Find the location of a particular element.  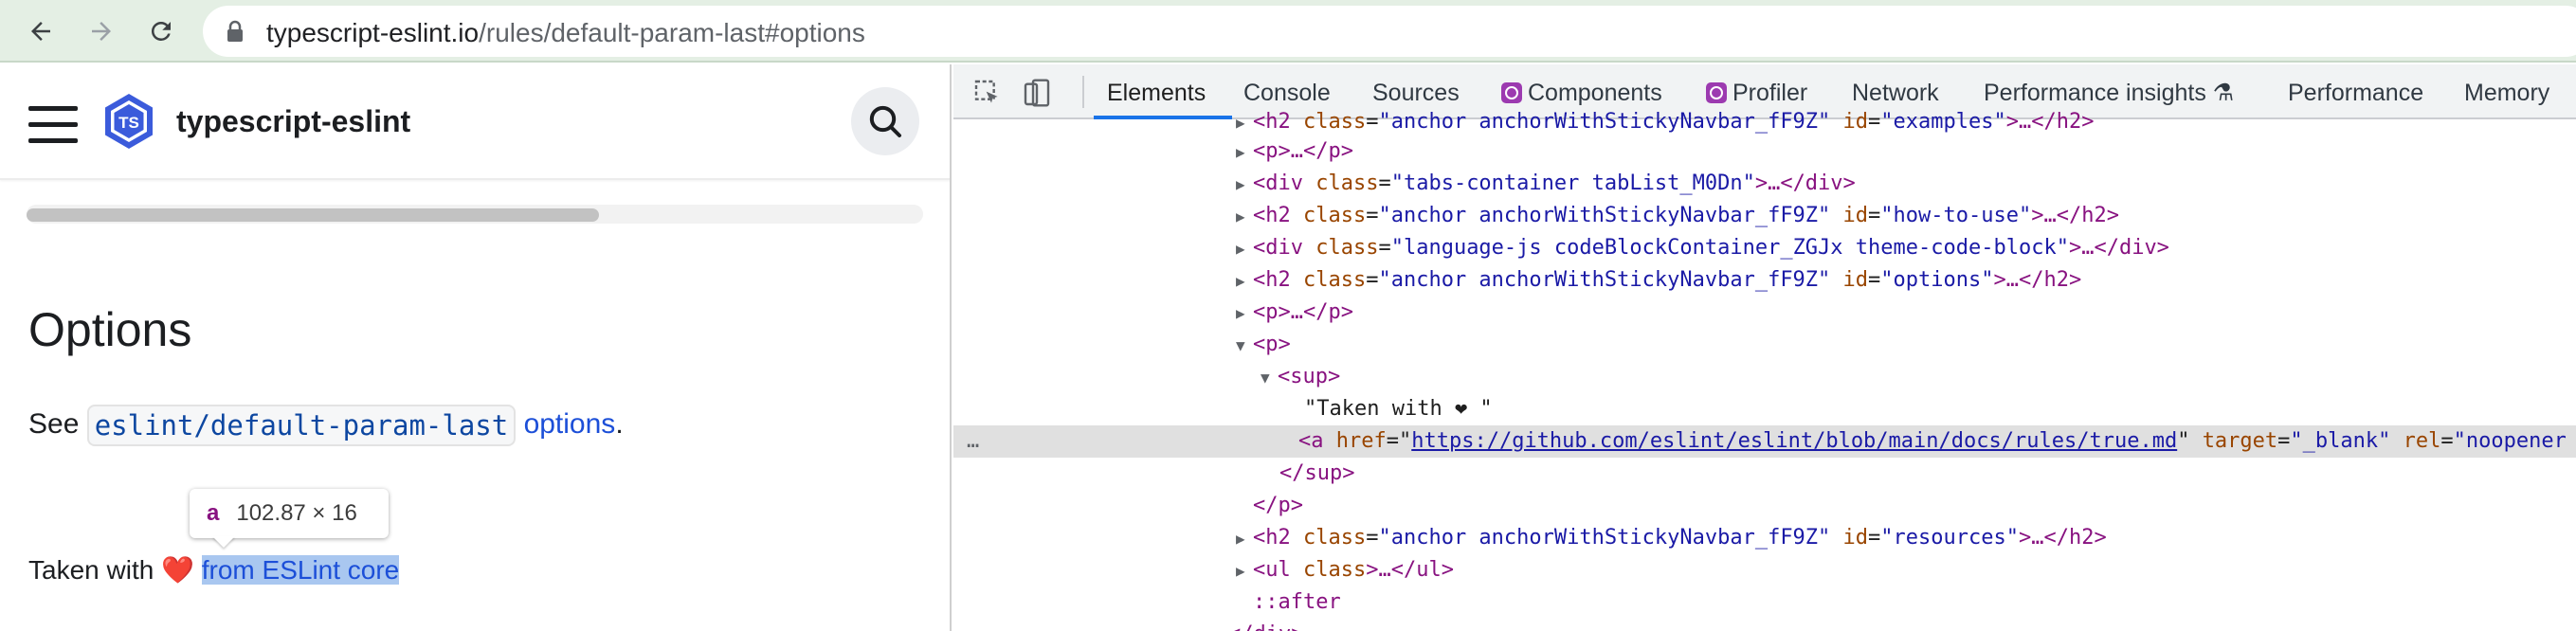

dom-node: </p> is located at coordinates (1278, 506).